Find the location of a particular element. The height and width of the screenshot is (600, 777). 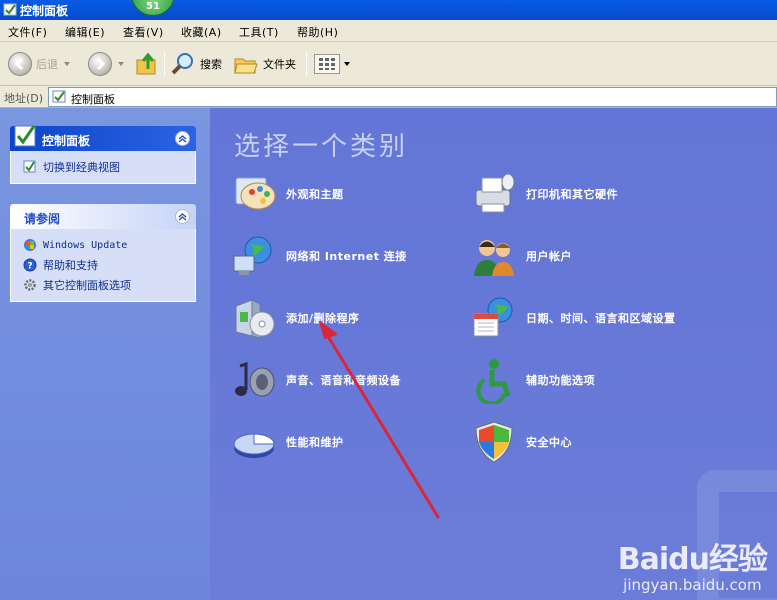

menu-help: 帮助(H) is located at coordinates (317, 32).